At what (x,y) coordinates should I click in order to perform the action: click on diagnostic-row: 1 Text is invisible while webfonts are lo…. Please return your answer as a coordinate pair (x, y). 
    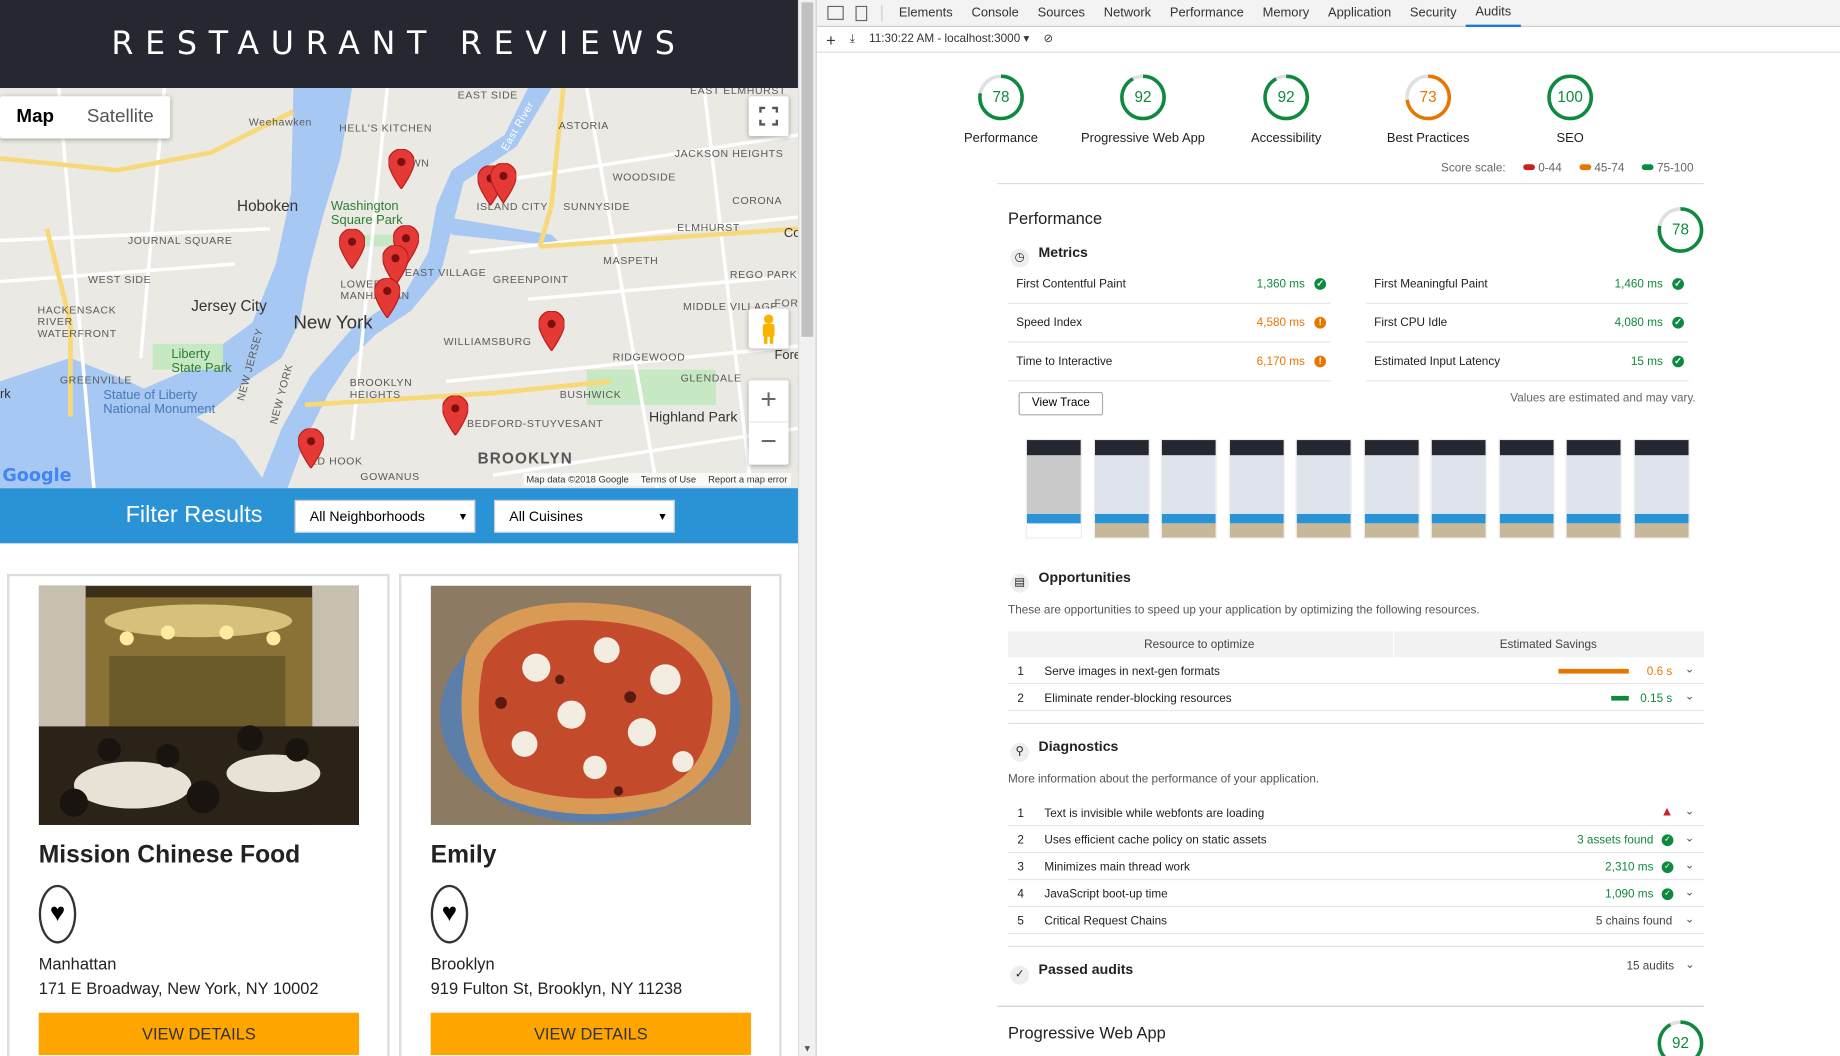
    Looking at the image, I should click on (1356, 813).